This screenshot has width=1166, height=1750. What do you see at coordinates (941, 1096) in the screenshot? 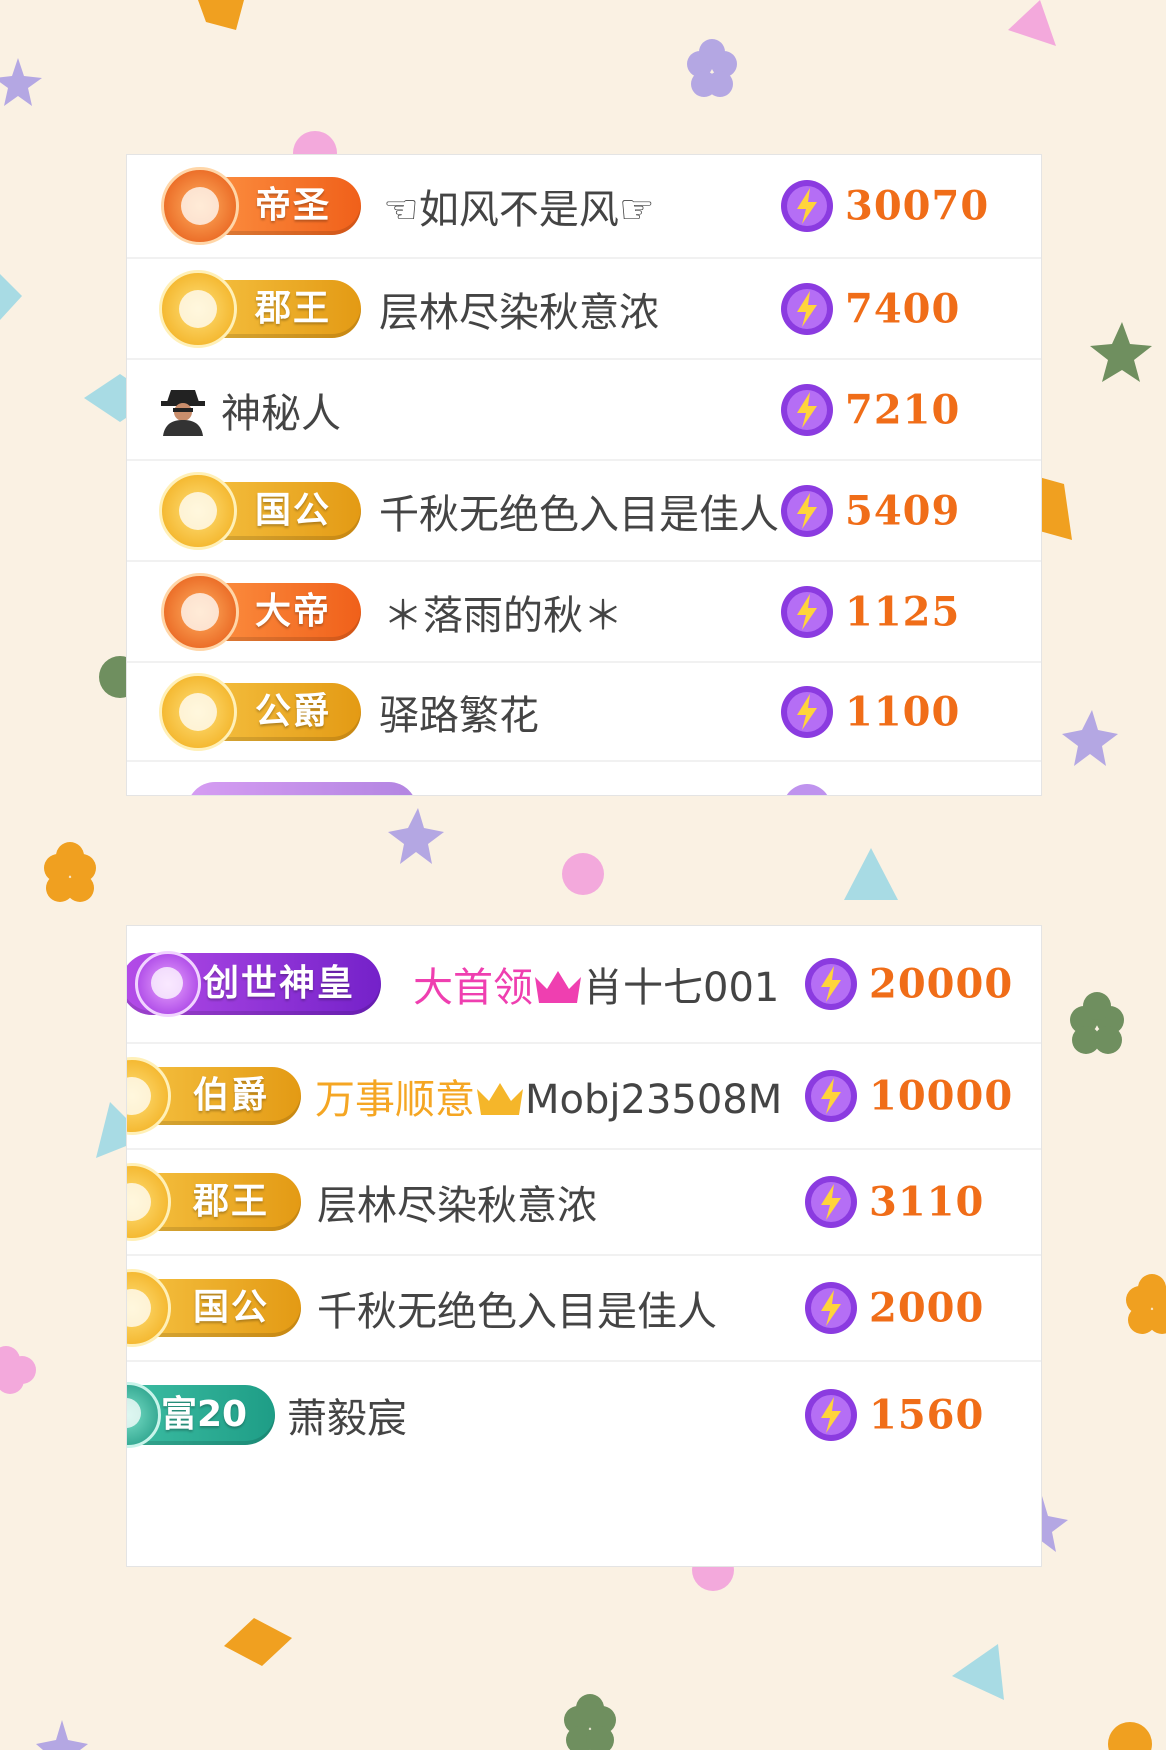
I see `contribution-value: 10000` at bounding box center [941, 1096].